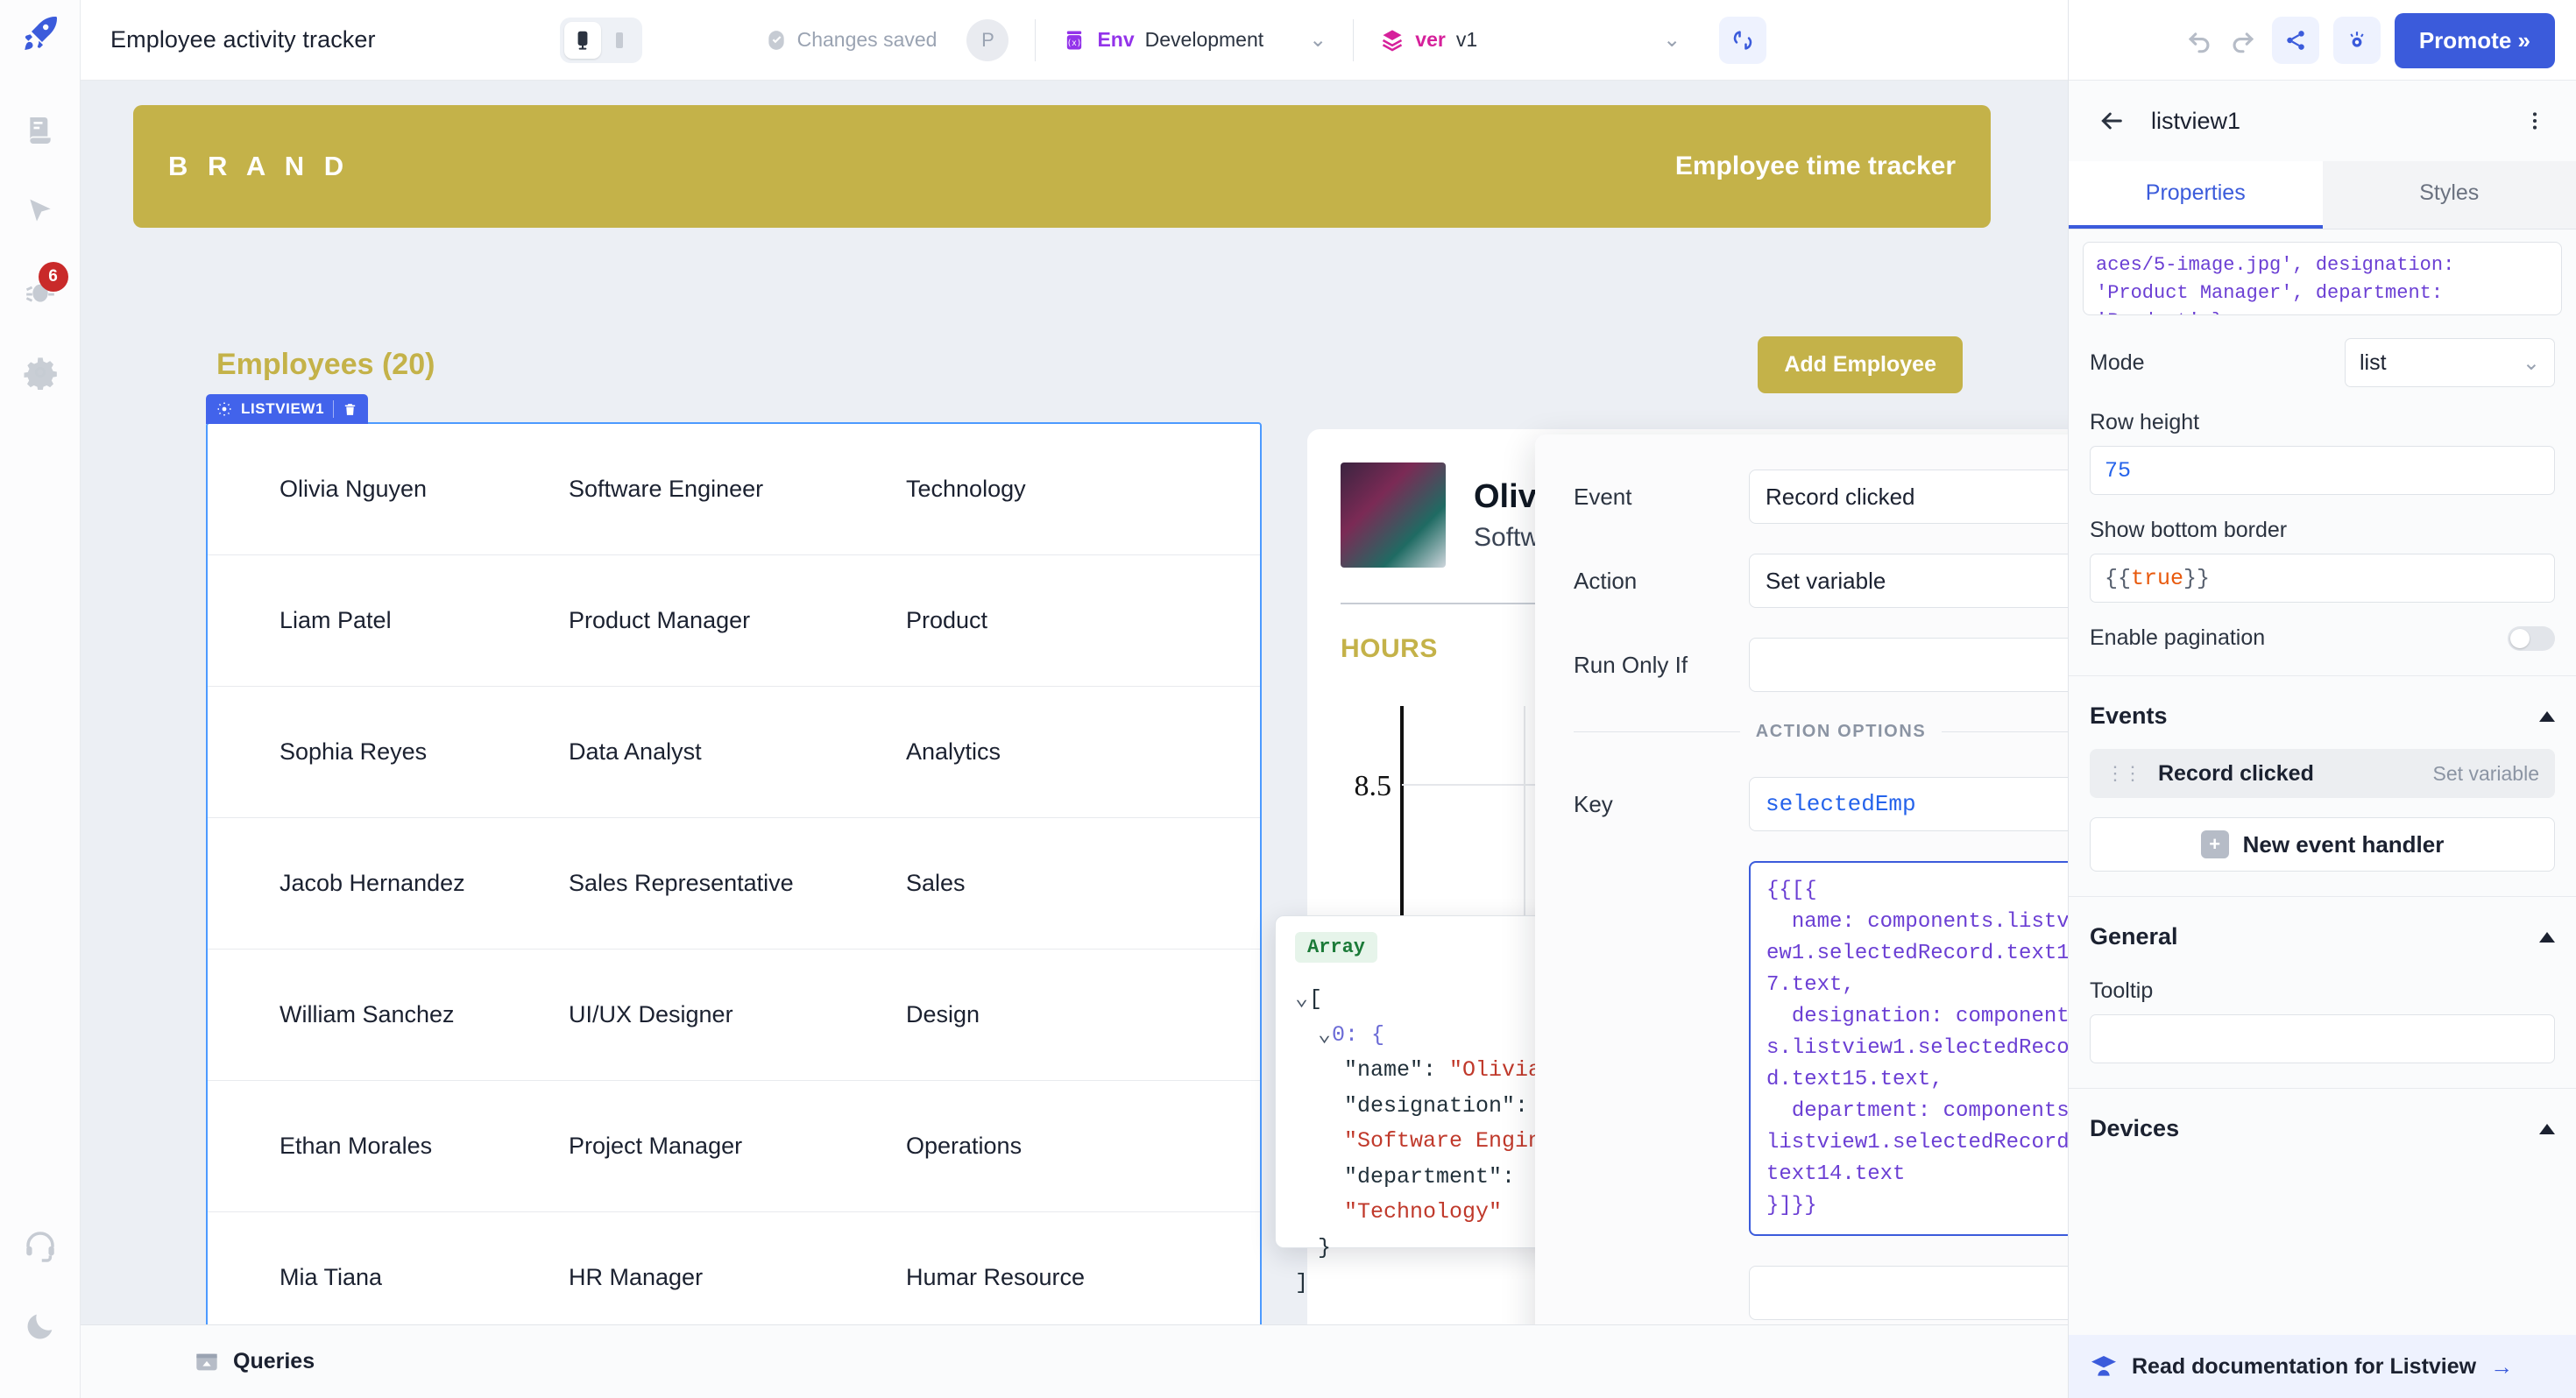 Image resolution: width=2576 pixels, height=1398 pixels. Describe the element at coordinates (943, 1014) in the screenshot. I see `cell-department: Design` at that location.